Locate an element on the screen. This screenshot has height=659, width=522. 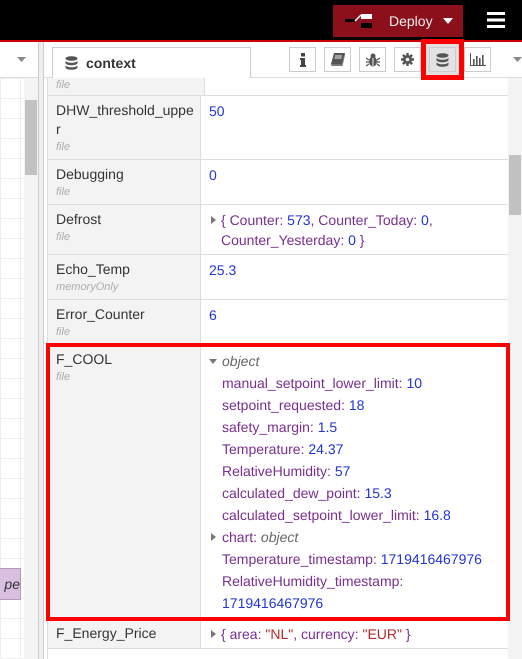
book-button is located at coordinates (338, 59).